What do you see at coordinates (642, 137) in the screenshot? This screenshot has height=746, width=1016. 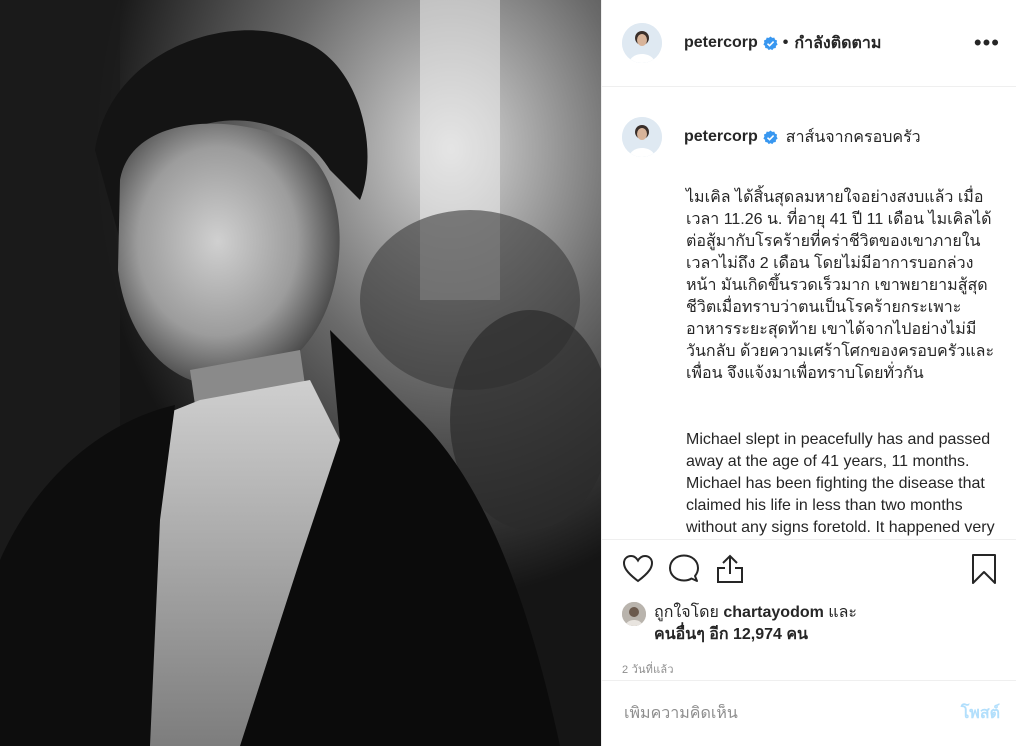 I see `caption-avatar` at bounding box center [642, 137].